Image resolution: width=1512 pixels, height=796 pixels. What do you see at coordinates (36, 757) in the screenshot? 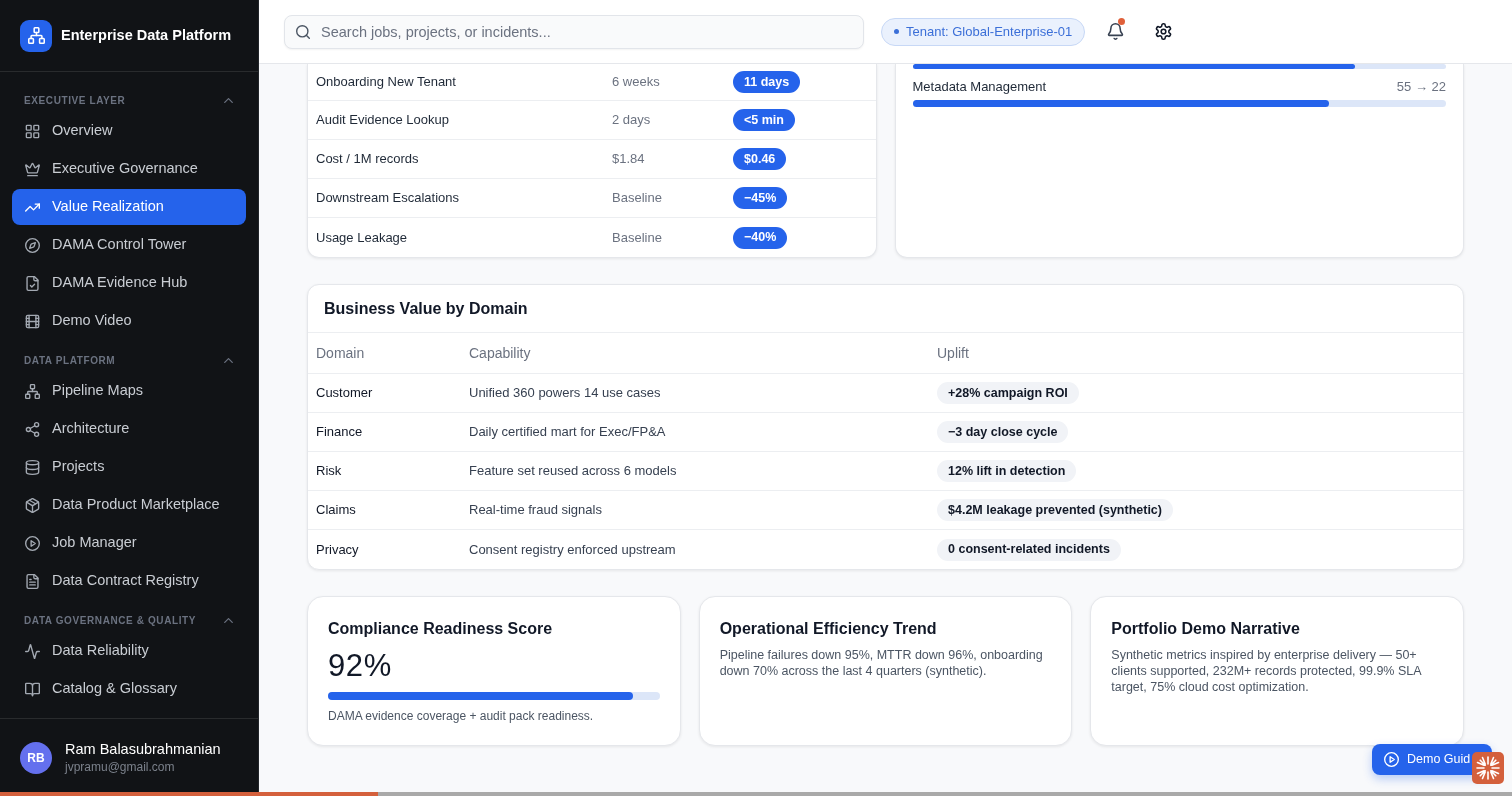
I see `avatar: RB` at bounding box center [36, 757].